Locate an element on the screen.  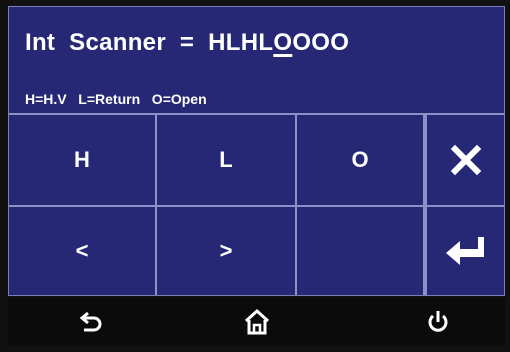
back-button is located at coordinates (91, 322).